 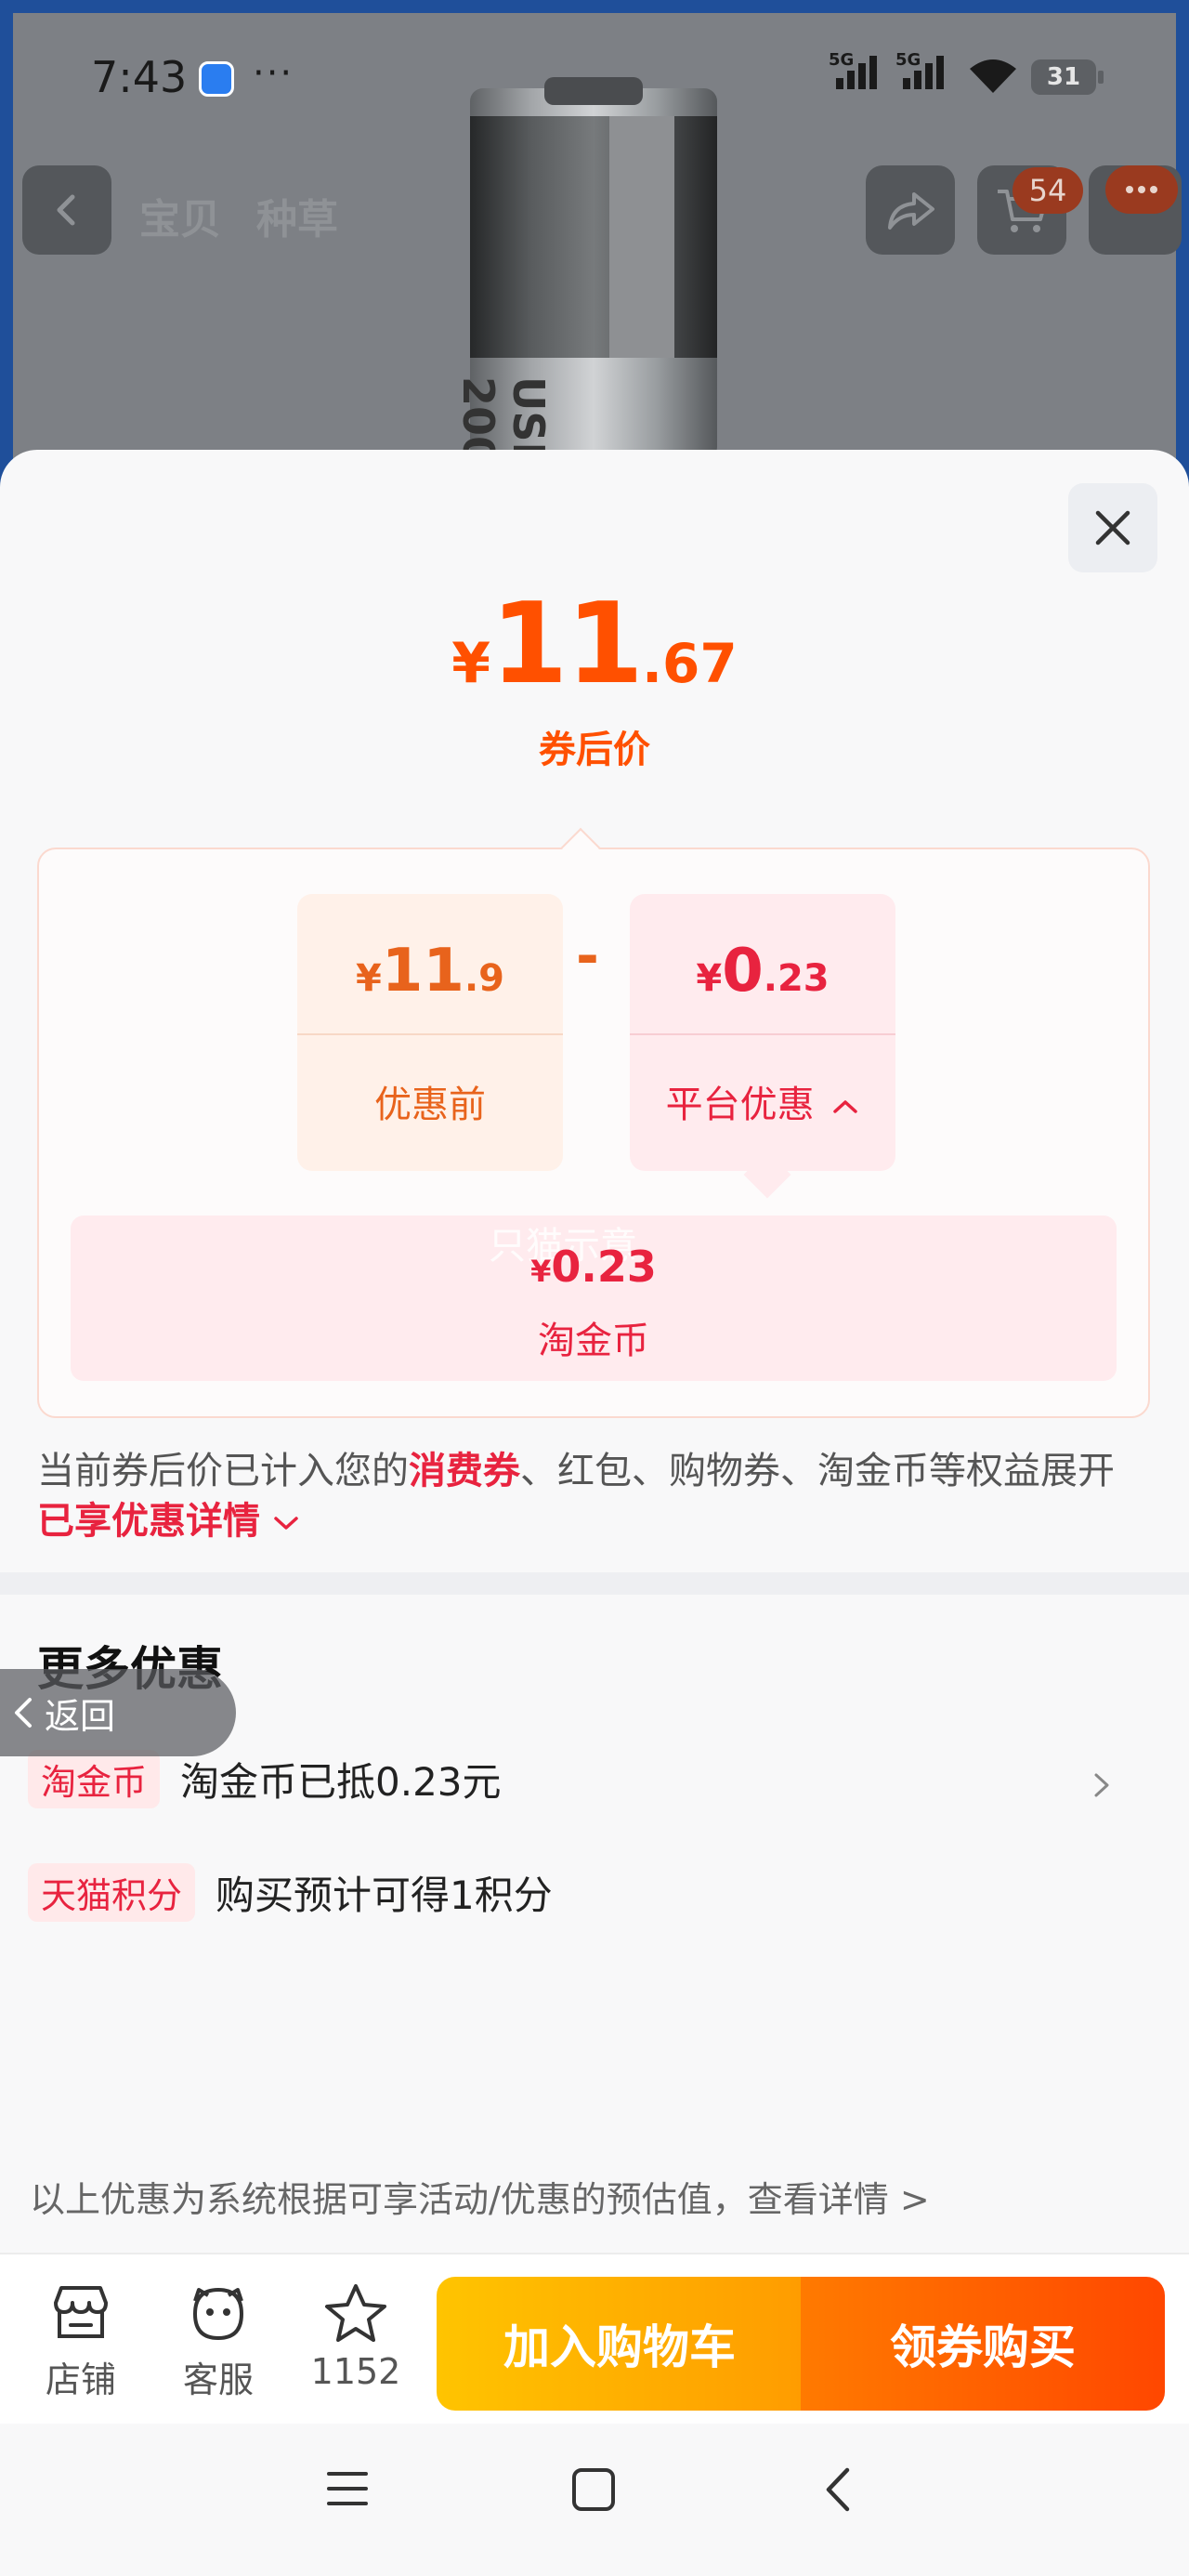 I want to click on back-button, so click(x=66, y=210).